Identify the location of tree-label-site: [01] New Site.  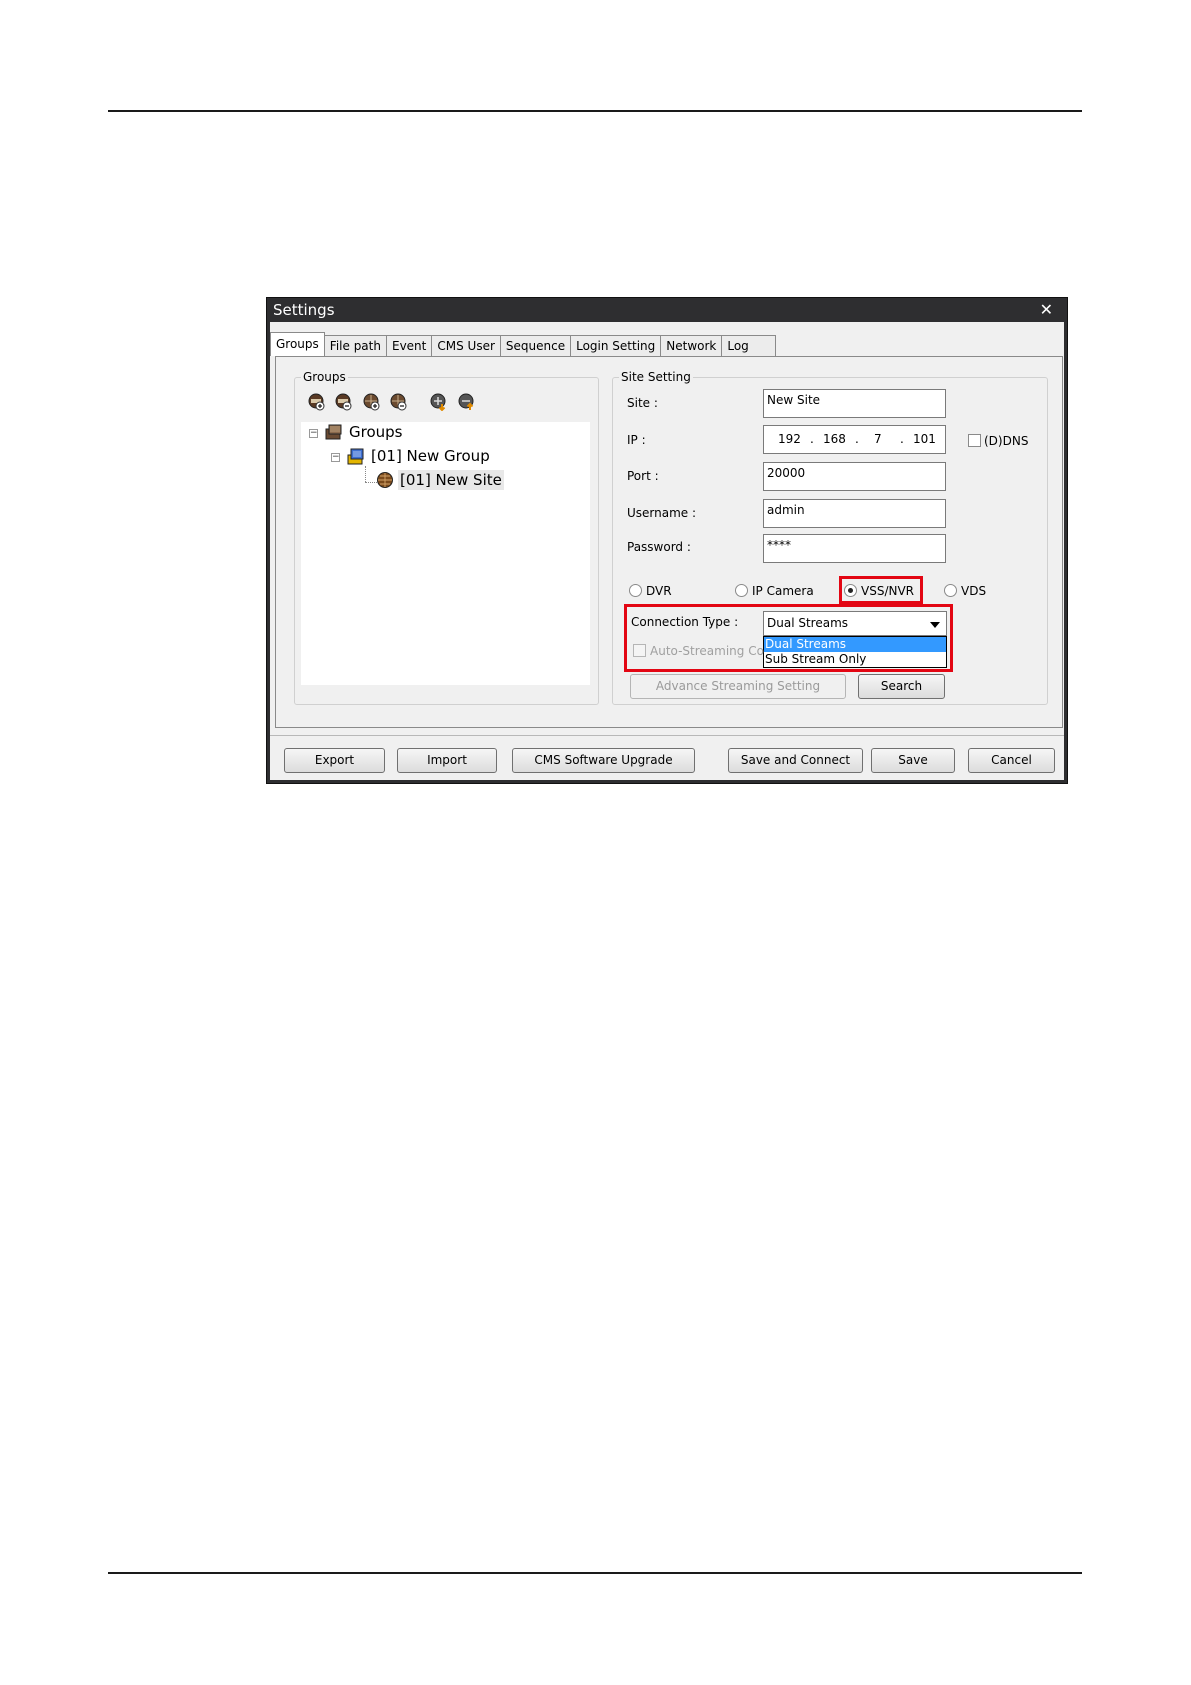
(451, 480).